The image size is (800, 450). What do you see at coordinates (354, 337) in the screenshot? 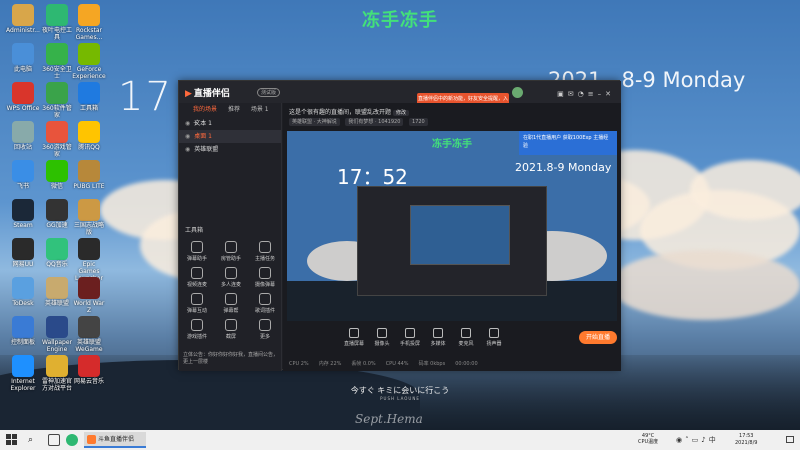
I see `source-button: 直播屏幕` at bounding box center [354, 337].